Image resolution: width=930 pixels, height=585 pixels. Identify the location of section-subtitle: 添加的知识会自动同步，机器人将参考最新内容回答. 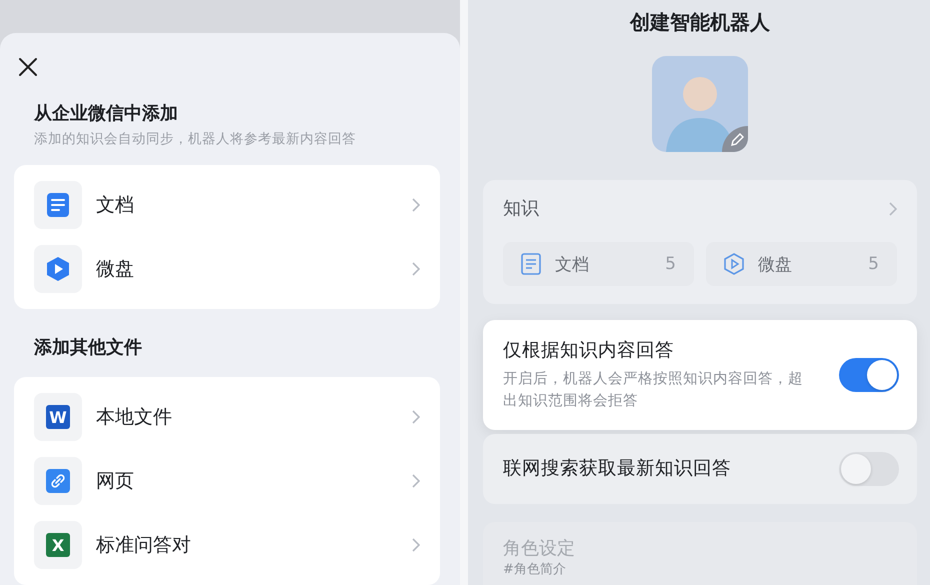
(195, 139).